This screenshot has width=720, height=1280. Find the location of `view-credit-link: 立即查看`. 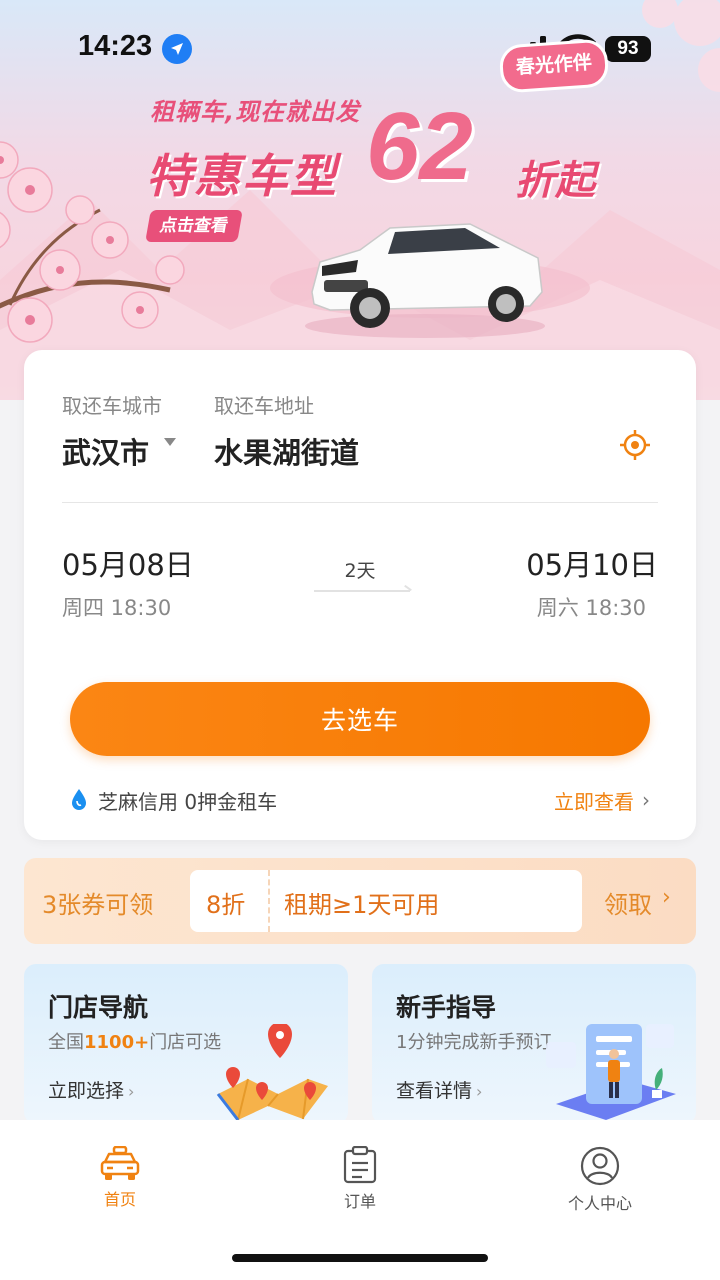

view-credit-link: 立即查看 is located at coordinates (594, 800).